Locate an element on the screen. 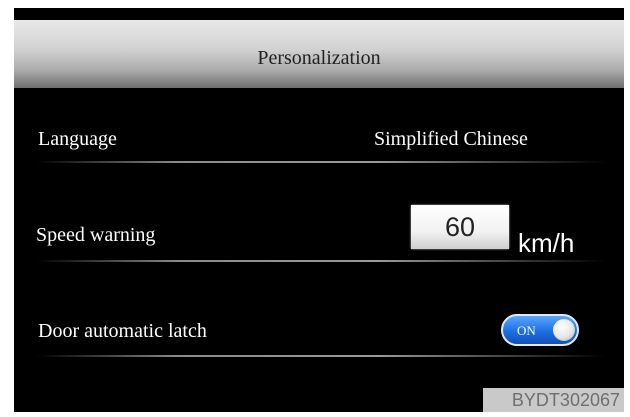  language-divider is located at coordinates (321, 162).